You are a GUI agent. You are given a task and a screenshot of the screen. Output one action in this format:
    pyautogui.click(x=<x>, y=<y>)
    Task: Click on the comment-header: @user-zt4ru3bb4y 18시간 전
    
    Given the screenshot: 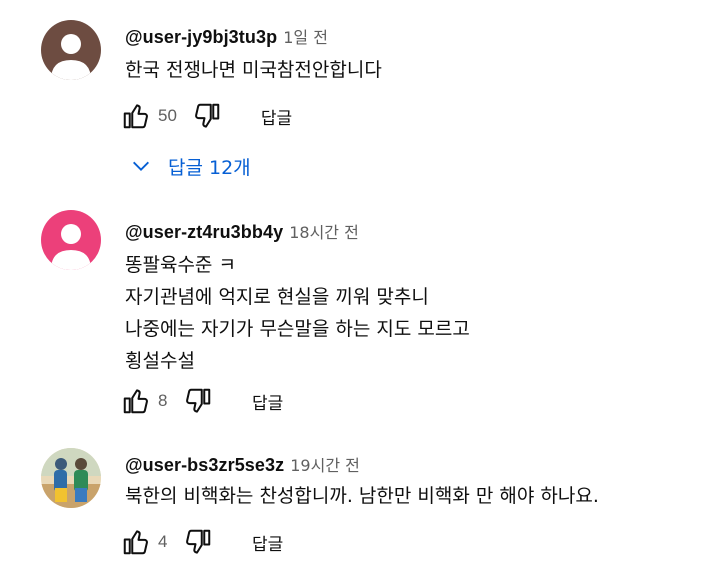 What is the action you would take?
    pyautogui.click(x=417, y=231)
    